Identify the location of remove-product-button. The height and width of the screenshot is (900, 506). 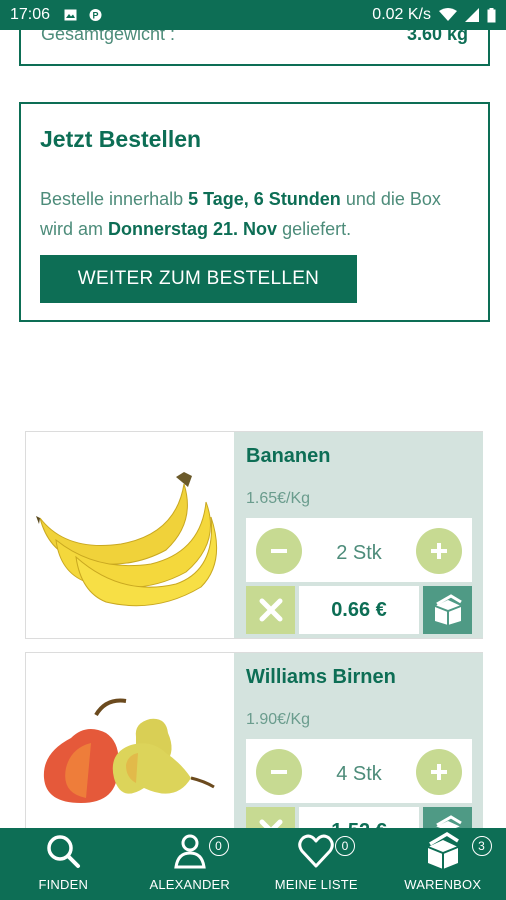
(270, 610).